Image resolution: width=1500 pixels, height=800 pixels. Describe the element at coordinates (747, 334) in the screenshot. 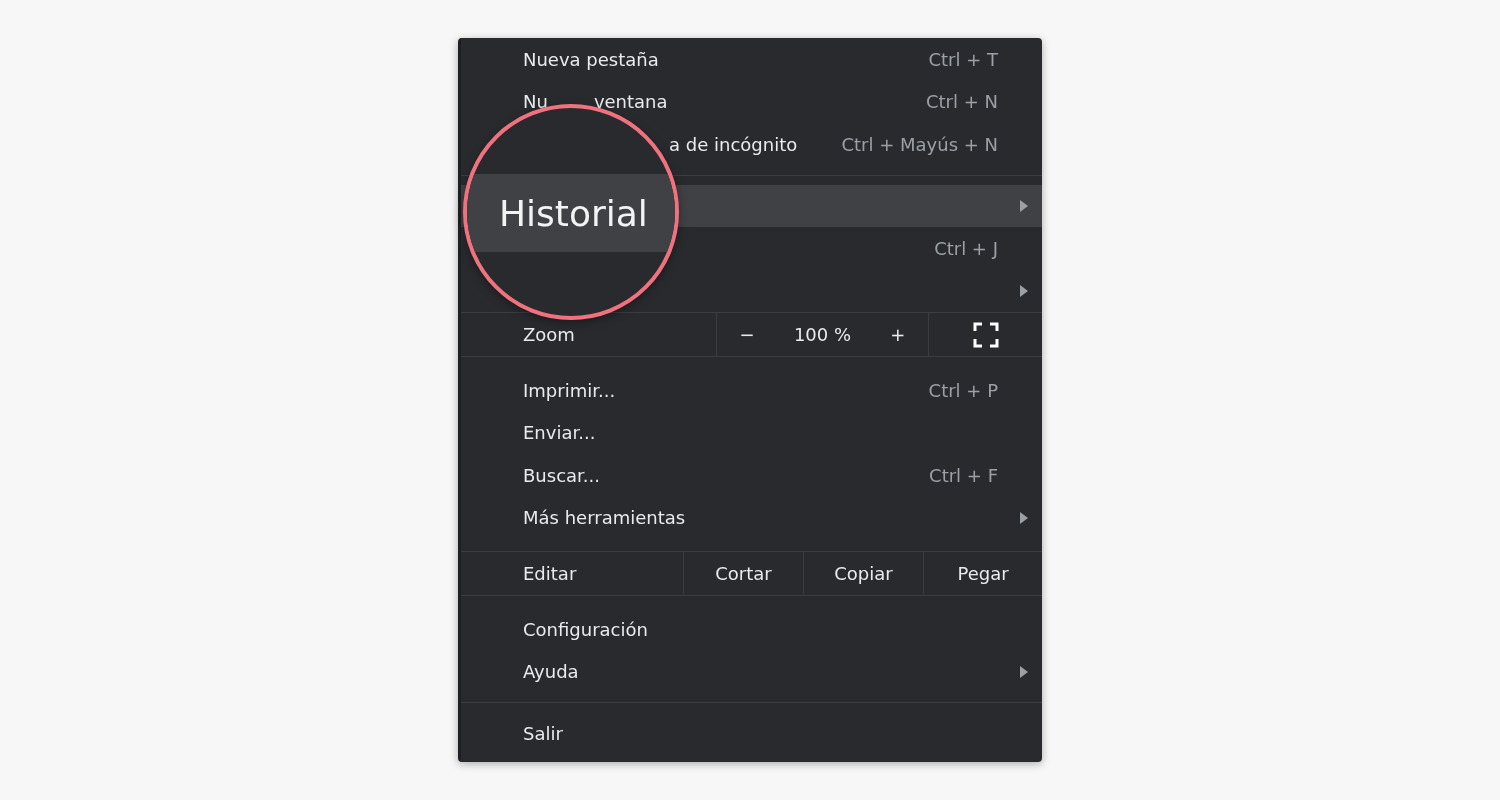

I see `zoom-out-button: −` at that location.